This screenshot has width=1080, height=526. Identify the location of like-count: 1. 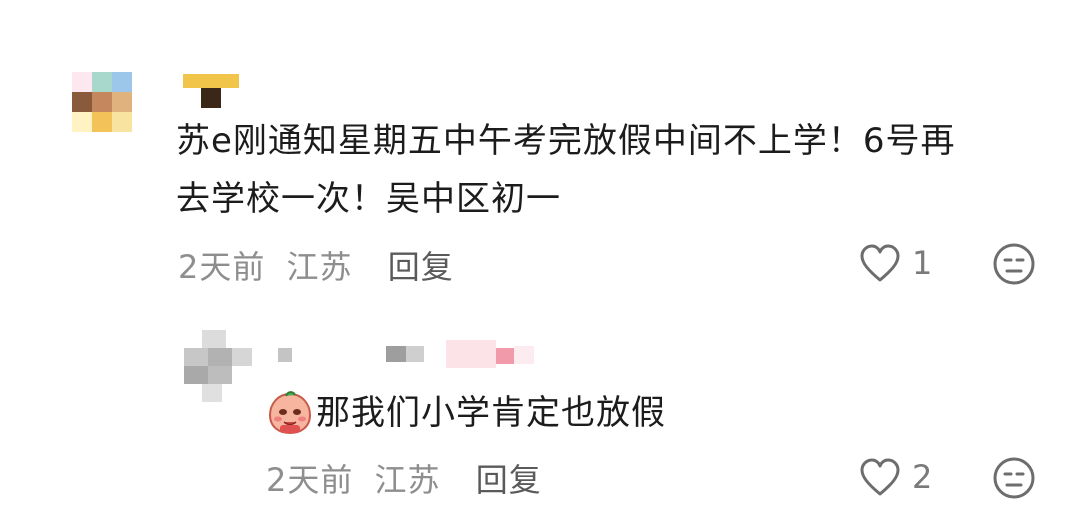
(922, 263).